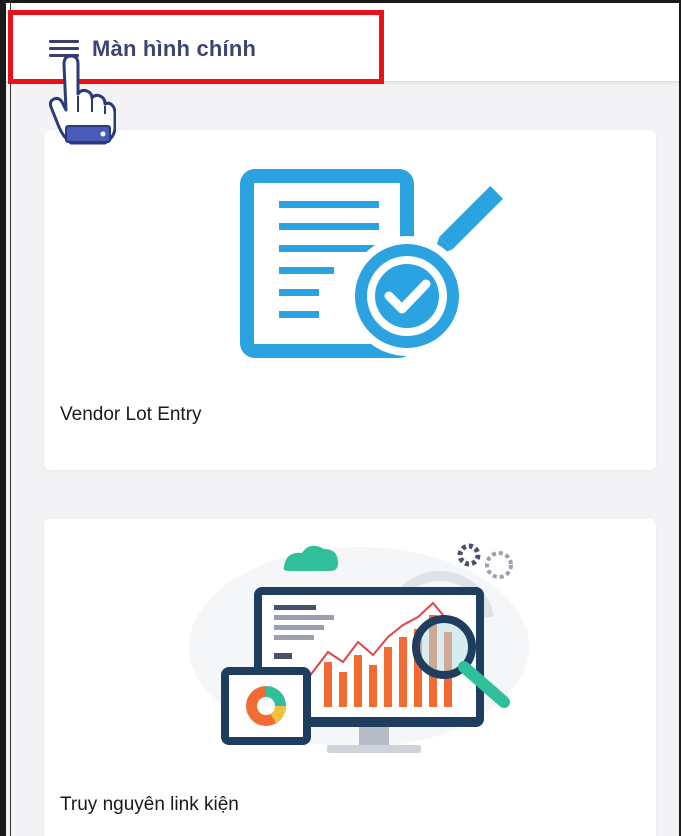 The height and width of the screenshot is (836, 681). What do you see at coordinates (10, 418) in the screenshot?
I see `window-edge-line` at bounding box center [10, 418].